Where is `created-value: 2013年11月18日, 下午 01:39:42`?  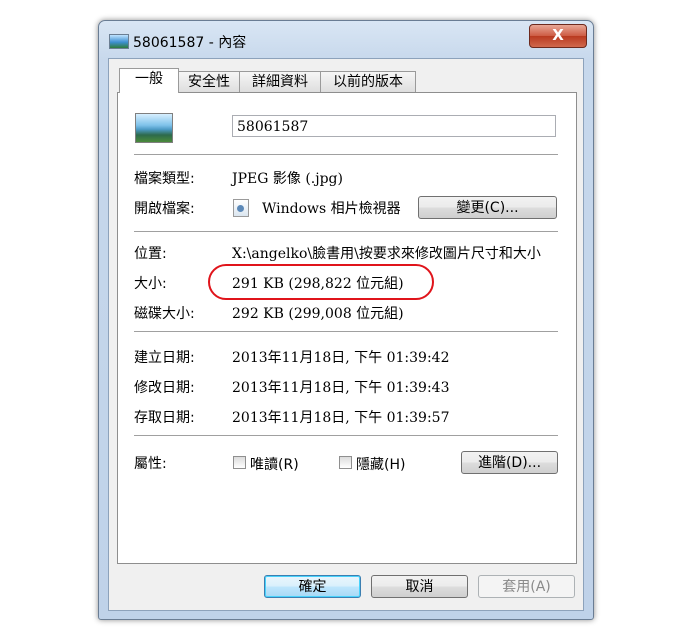 created-value: 2013年11月18日, 下午 01:39:42 is located at coordinates (341, 358).